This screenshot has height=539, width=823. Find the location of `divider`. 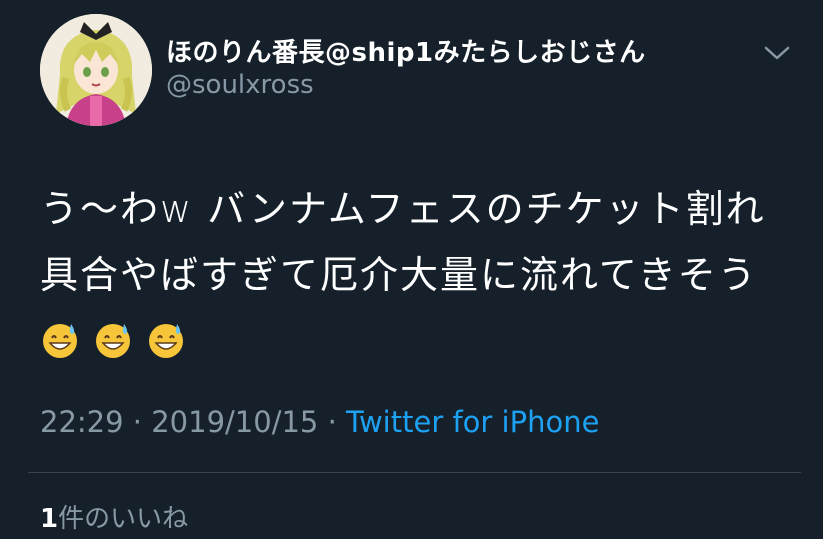

divider is located at coordinates (414, 472).